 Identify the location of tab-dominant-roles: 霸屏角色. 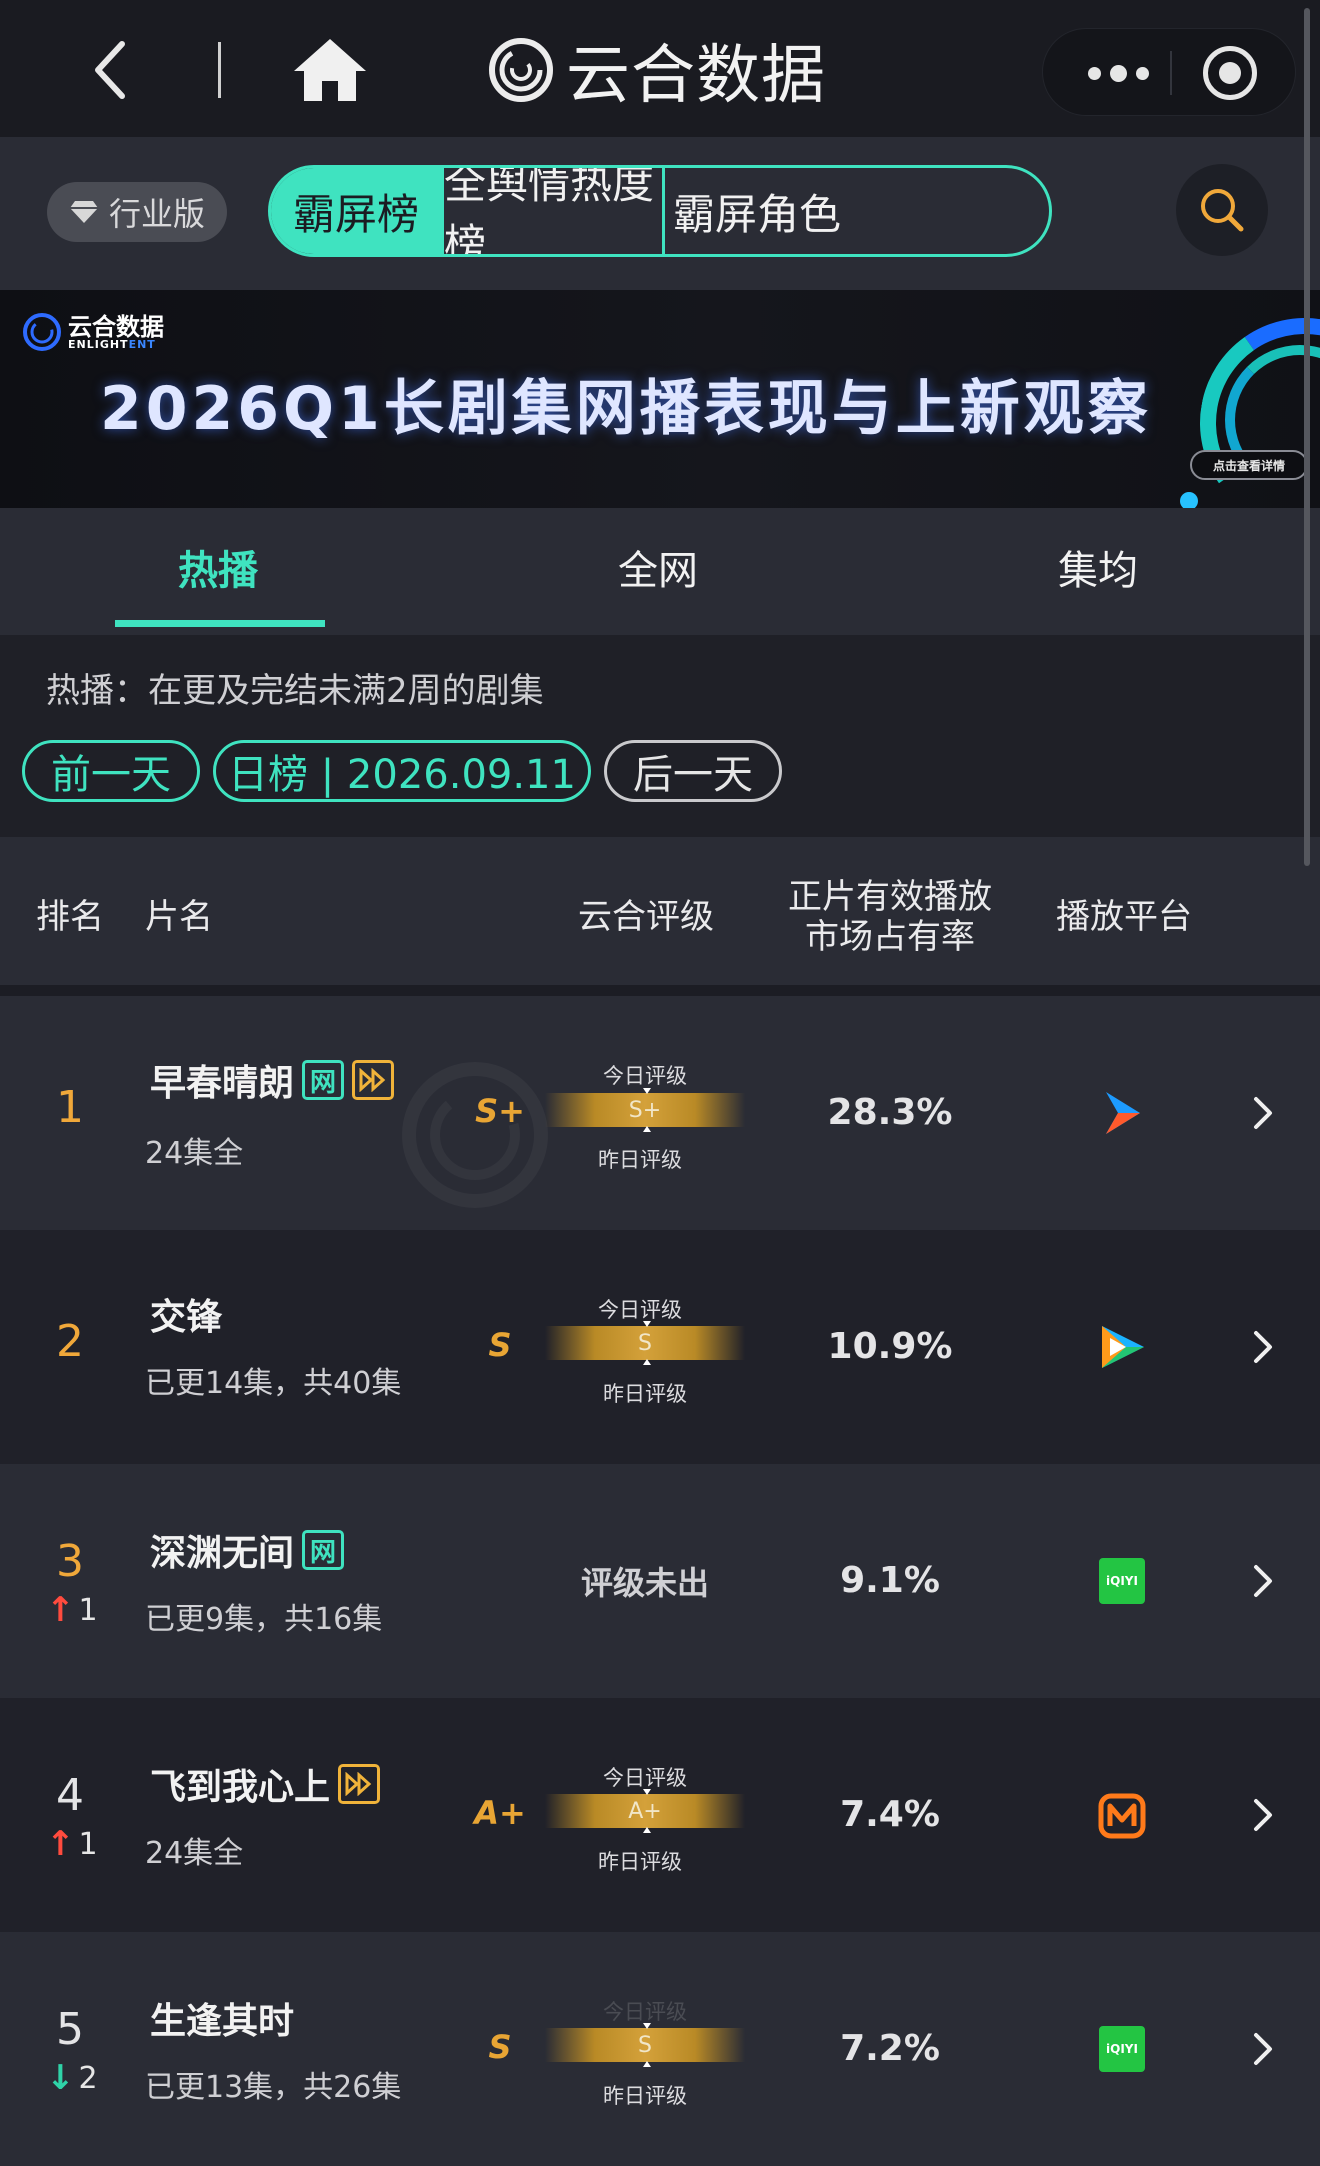
(757, 211).